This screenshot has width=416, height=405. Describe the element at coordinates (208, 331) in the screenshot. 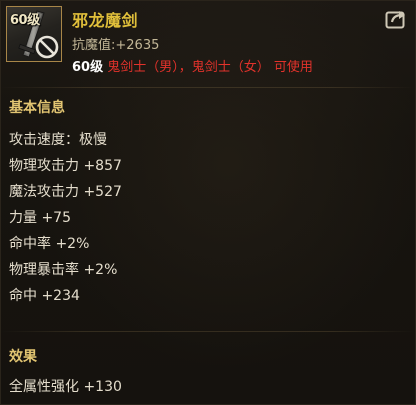

I see `effect-divider` at that location.